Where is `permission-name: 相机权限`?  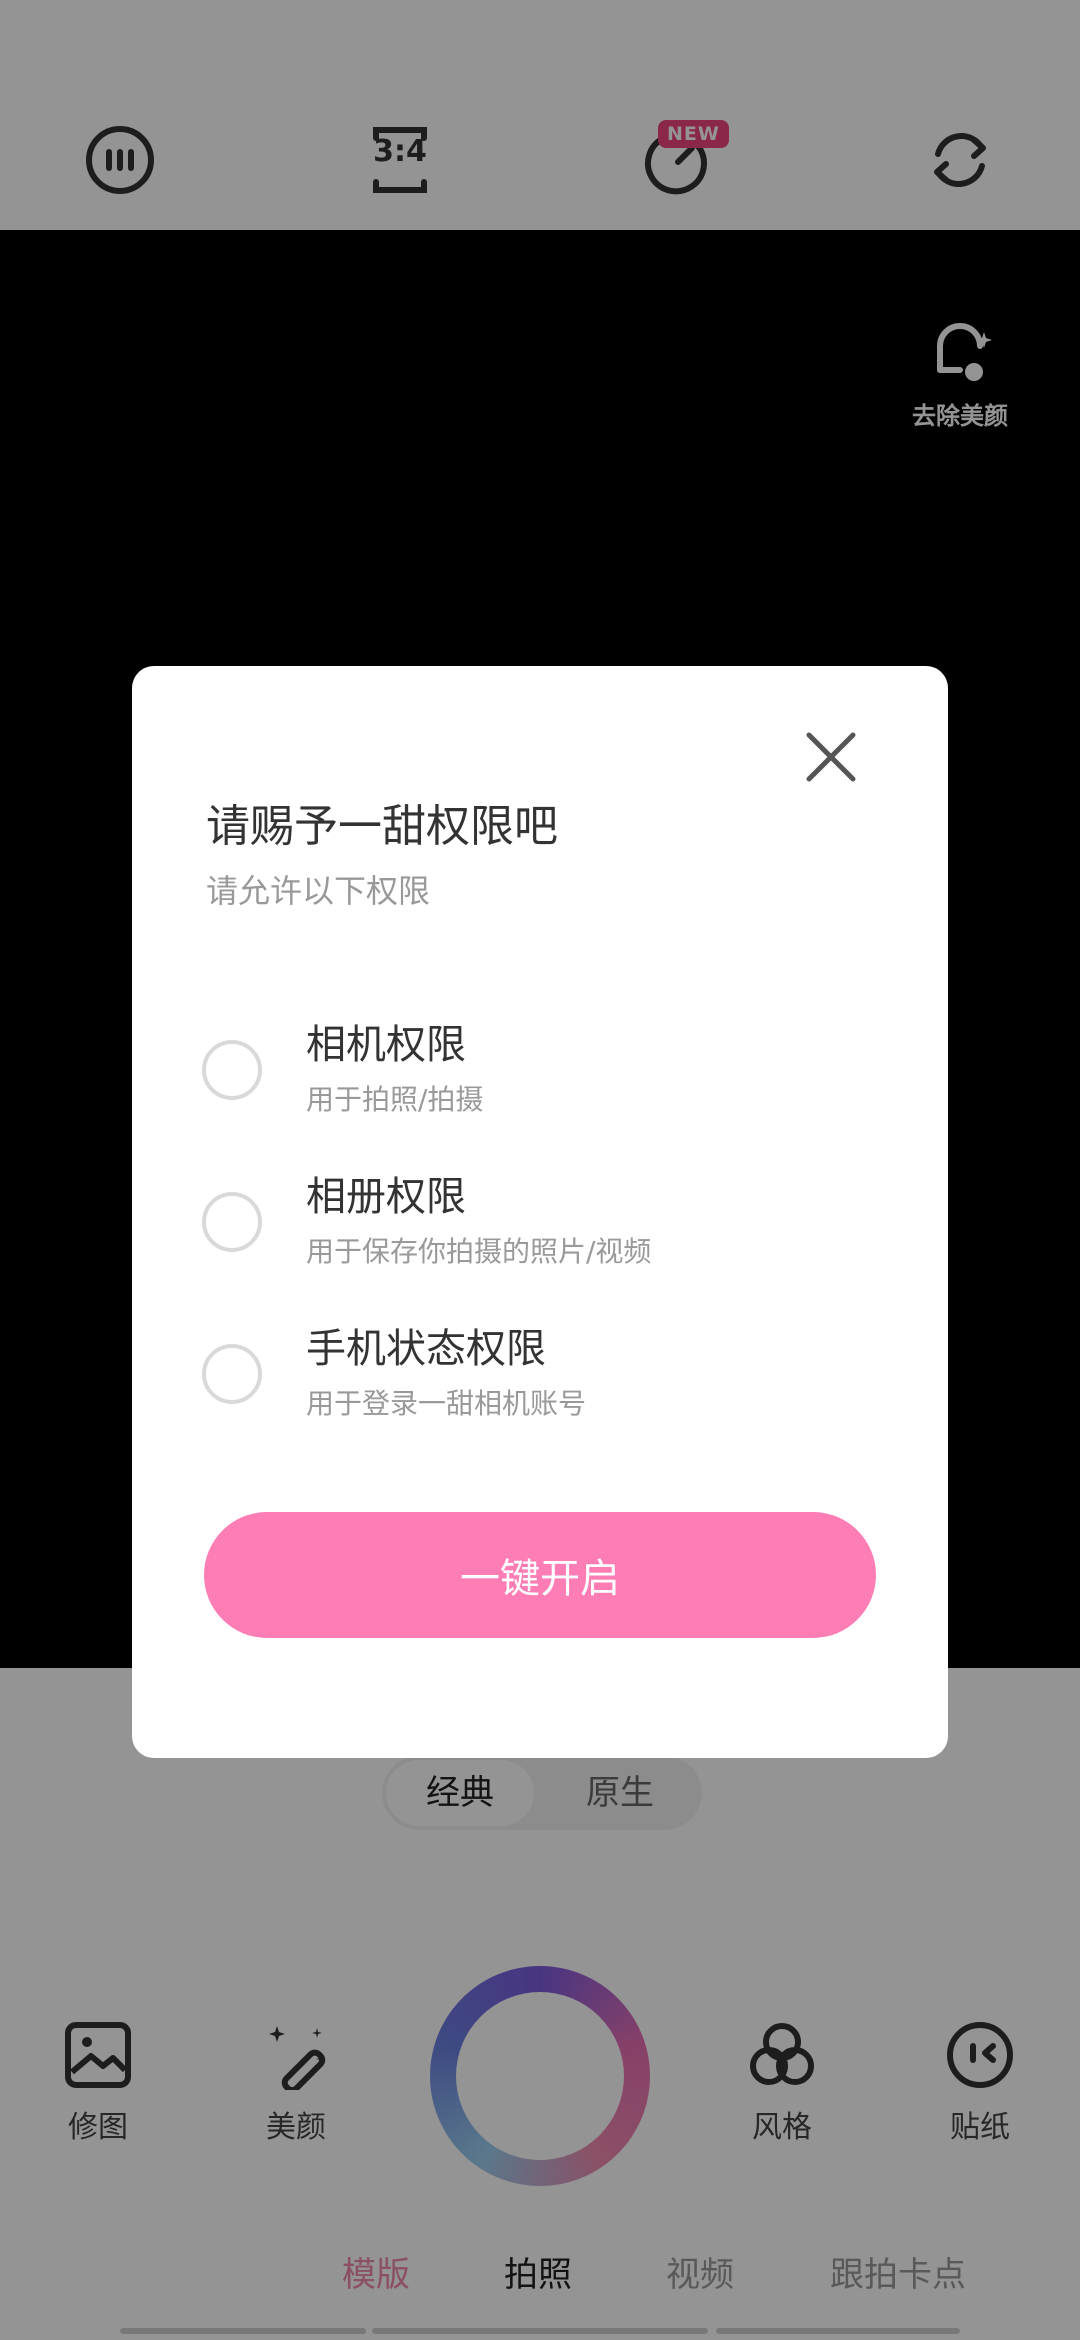
permission-name: 相机权限 is located at coordinates (386, 1045).